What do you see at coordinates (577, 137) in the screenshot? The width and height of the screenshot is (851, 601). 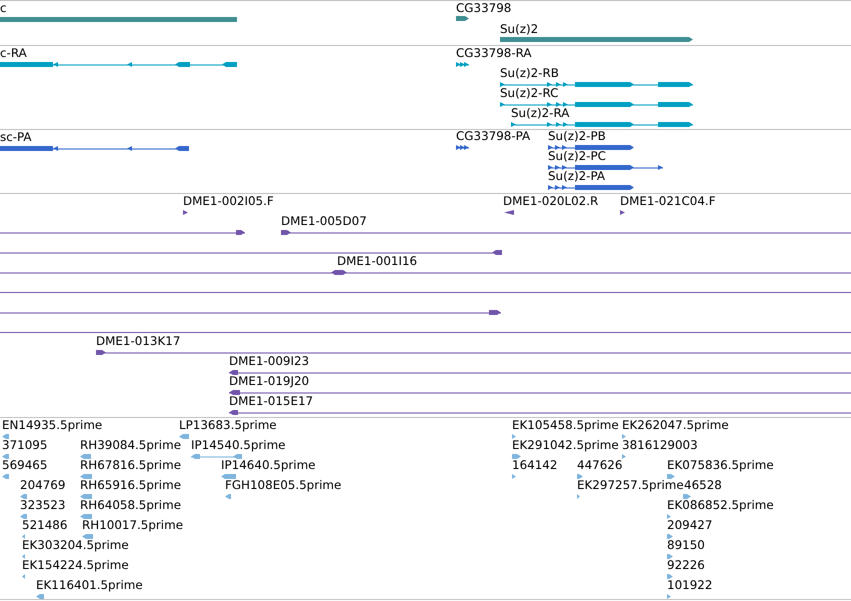 I see `feature-label: Su(z)2-PB` at bounding box center [577, 137].